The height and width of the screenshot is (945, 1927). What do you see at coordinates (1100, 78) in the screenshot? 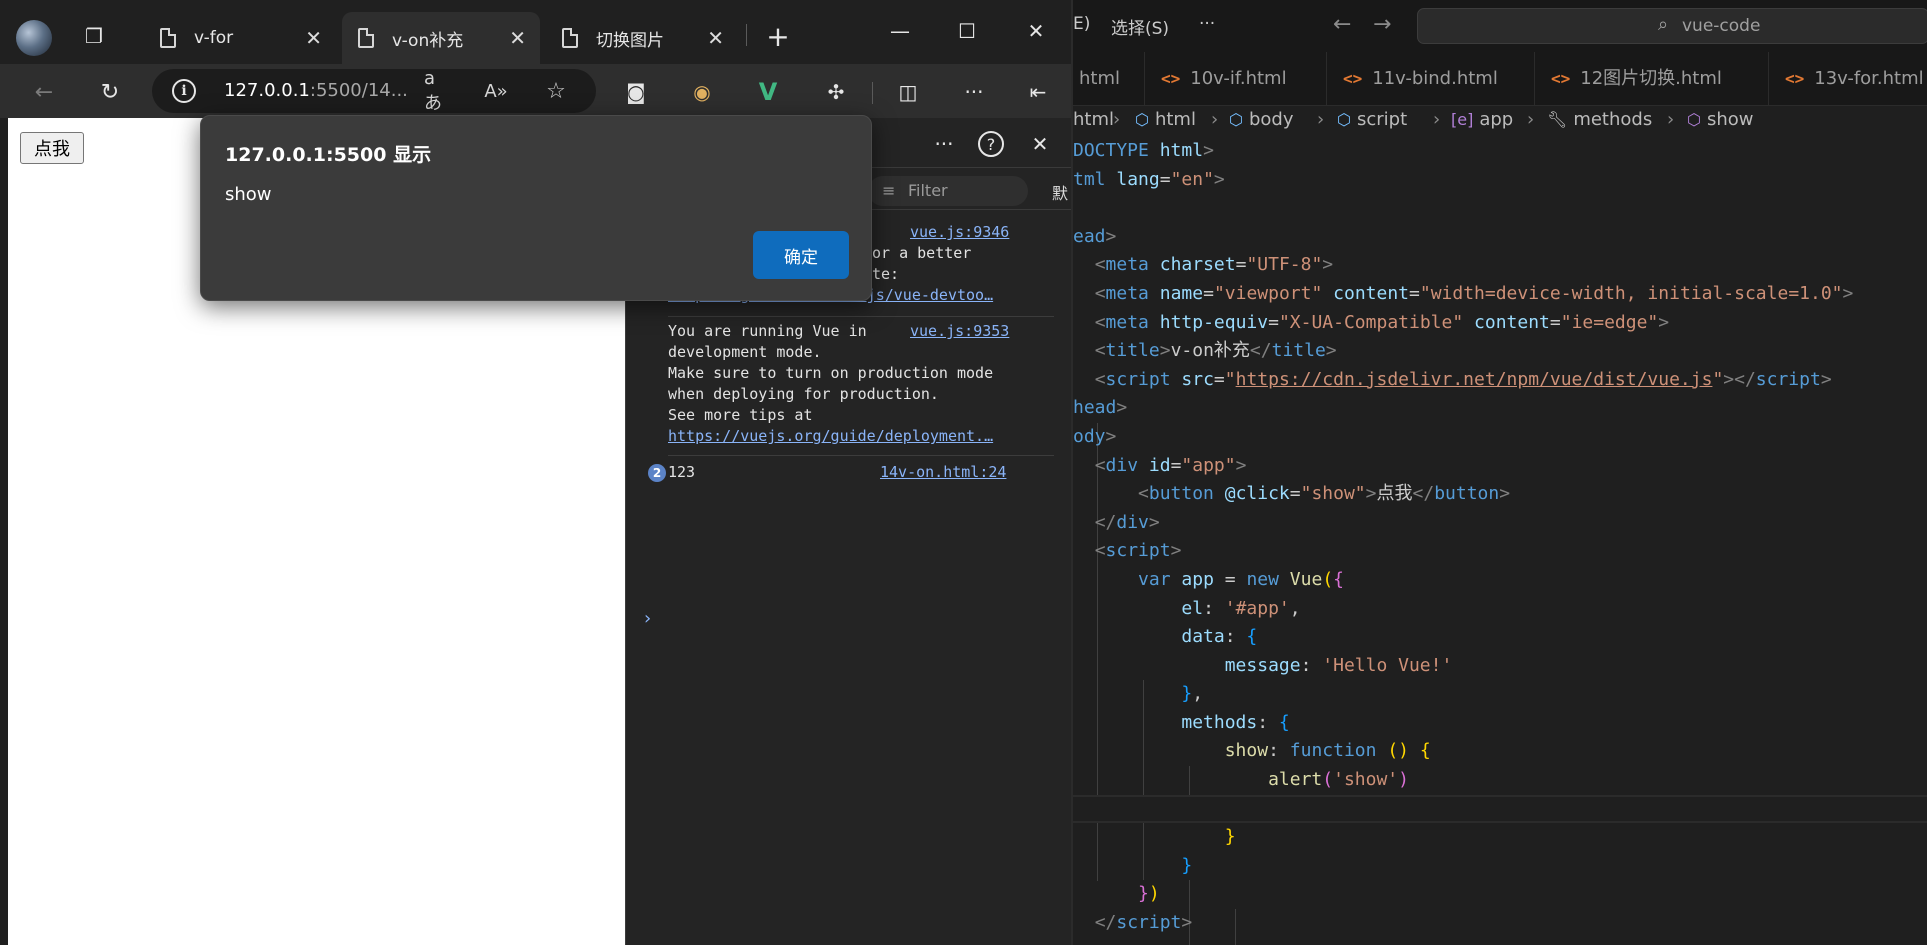
I see `editor-tab-label: html` at bounding box center [1100, 78].